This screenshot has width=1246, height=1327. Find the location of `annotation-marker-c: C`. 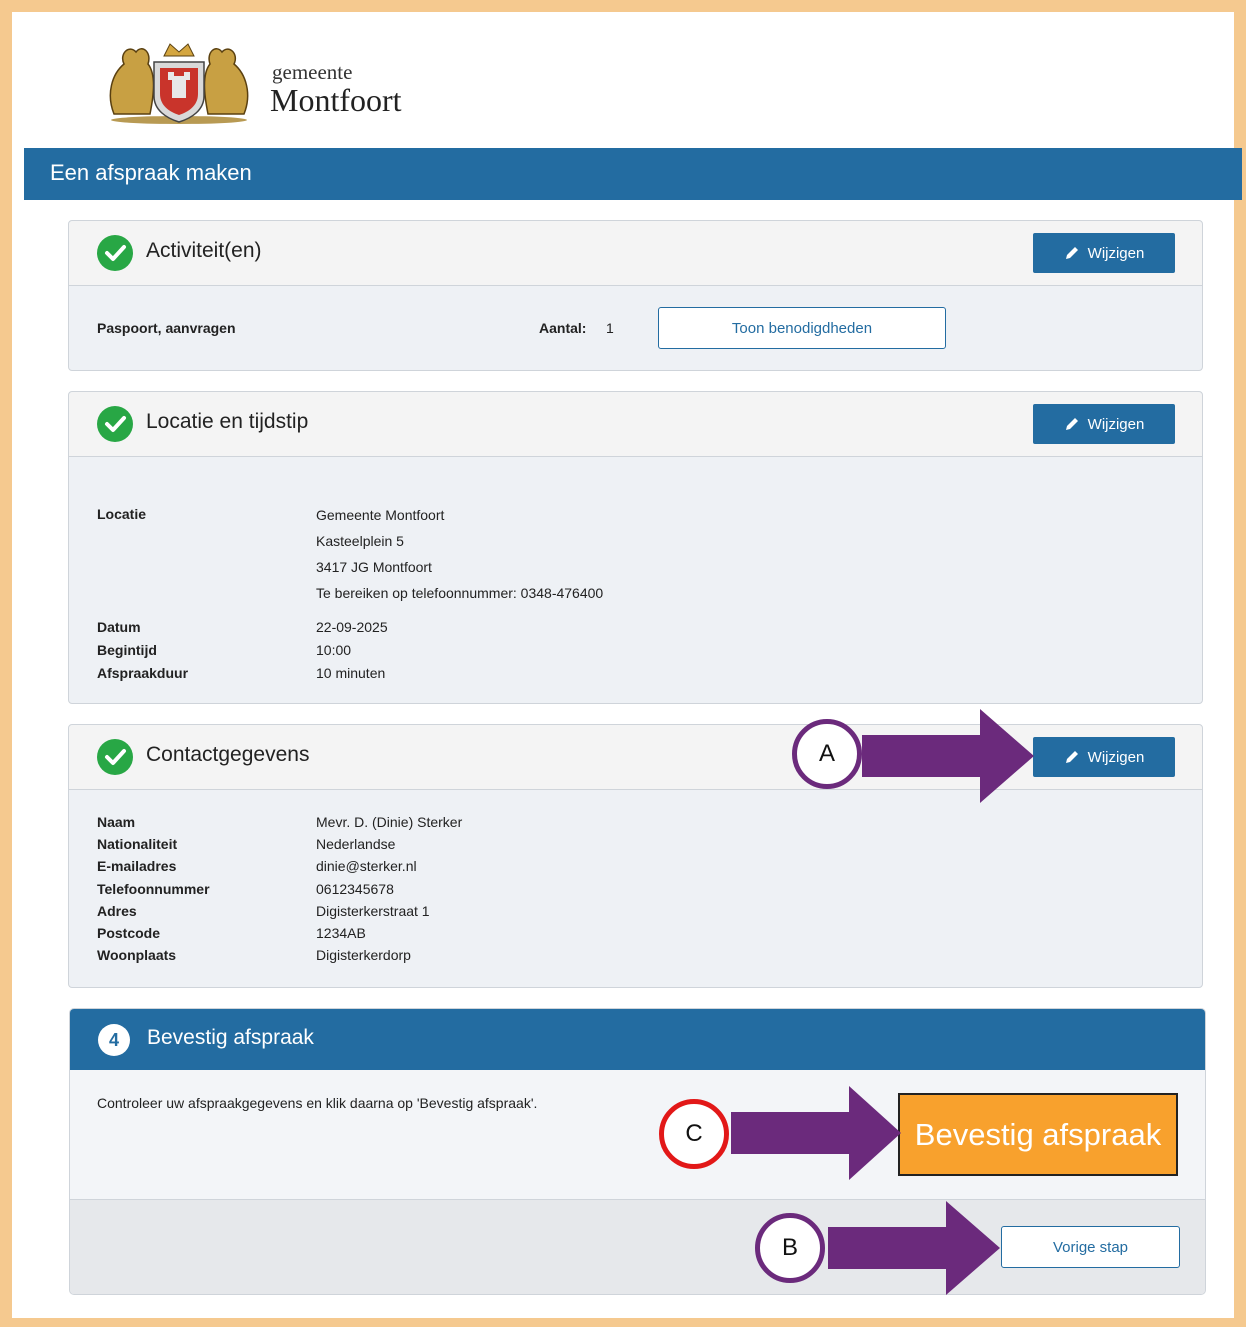

annotation-marker-c: C is located at coordinates (694, 1134).